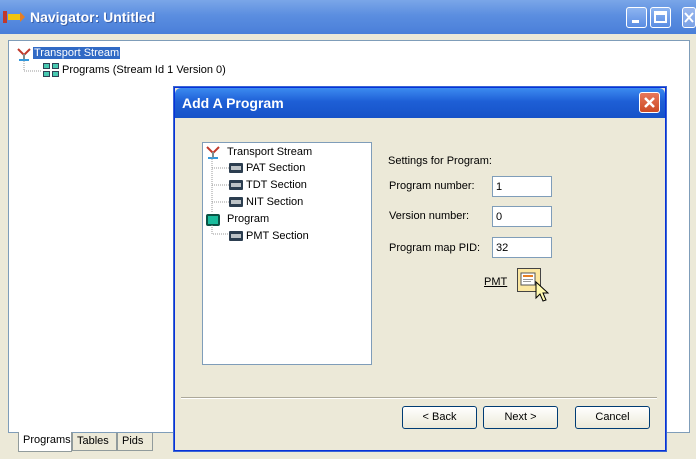  I want to click on dialog-separator, so click(419, 398).